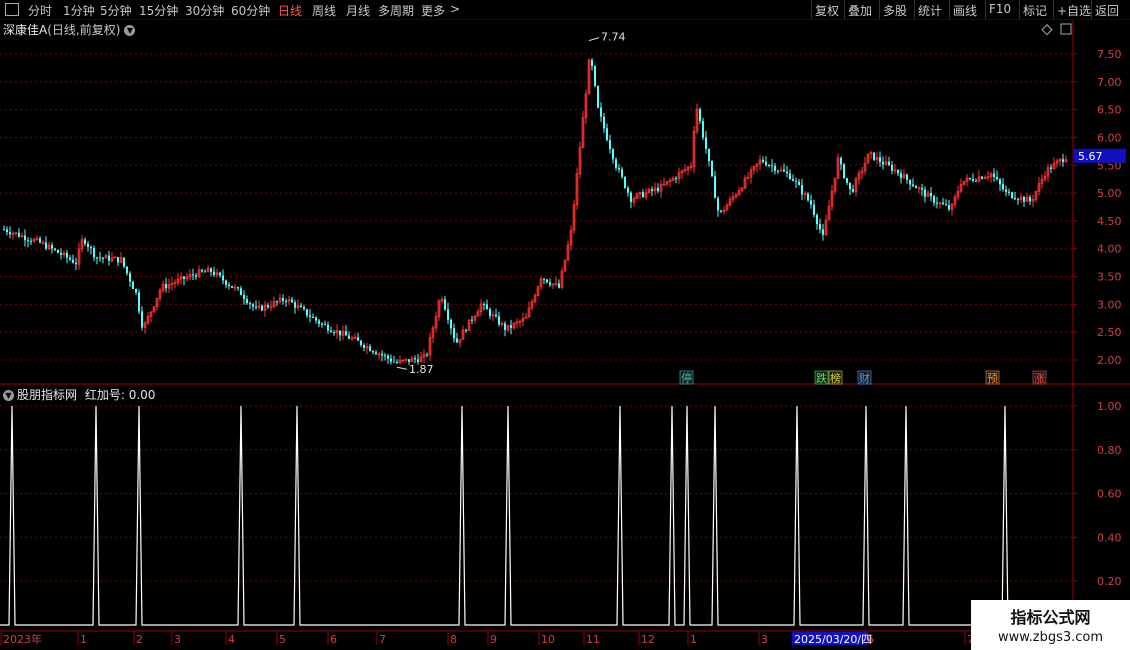  I want to click on event-badge-label: 预, so click(992, 378).